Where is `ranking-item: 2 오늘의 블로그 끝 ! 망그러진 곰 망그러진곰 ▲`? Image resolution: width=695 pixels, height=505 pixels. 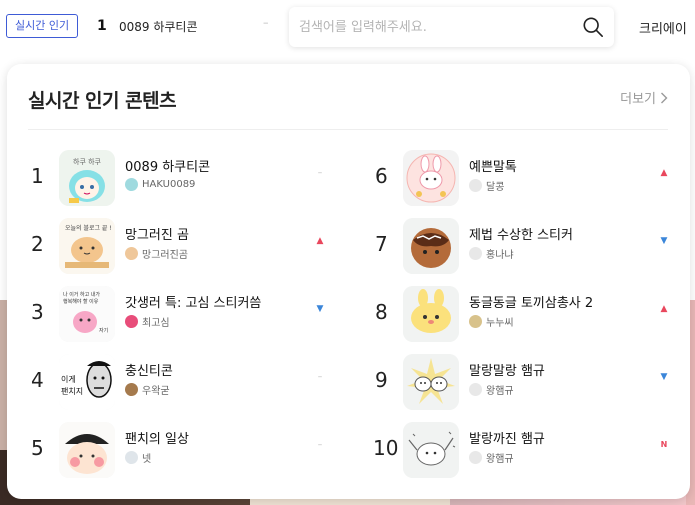 ranking-item: 2 오늘의 블로그 끝 ! 망그러진 곰 망그러진곰 ▲ is located at coordinates (196, 247).